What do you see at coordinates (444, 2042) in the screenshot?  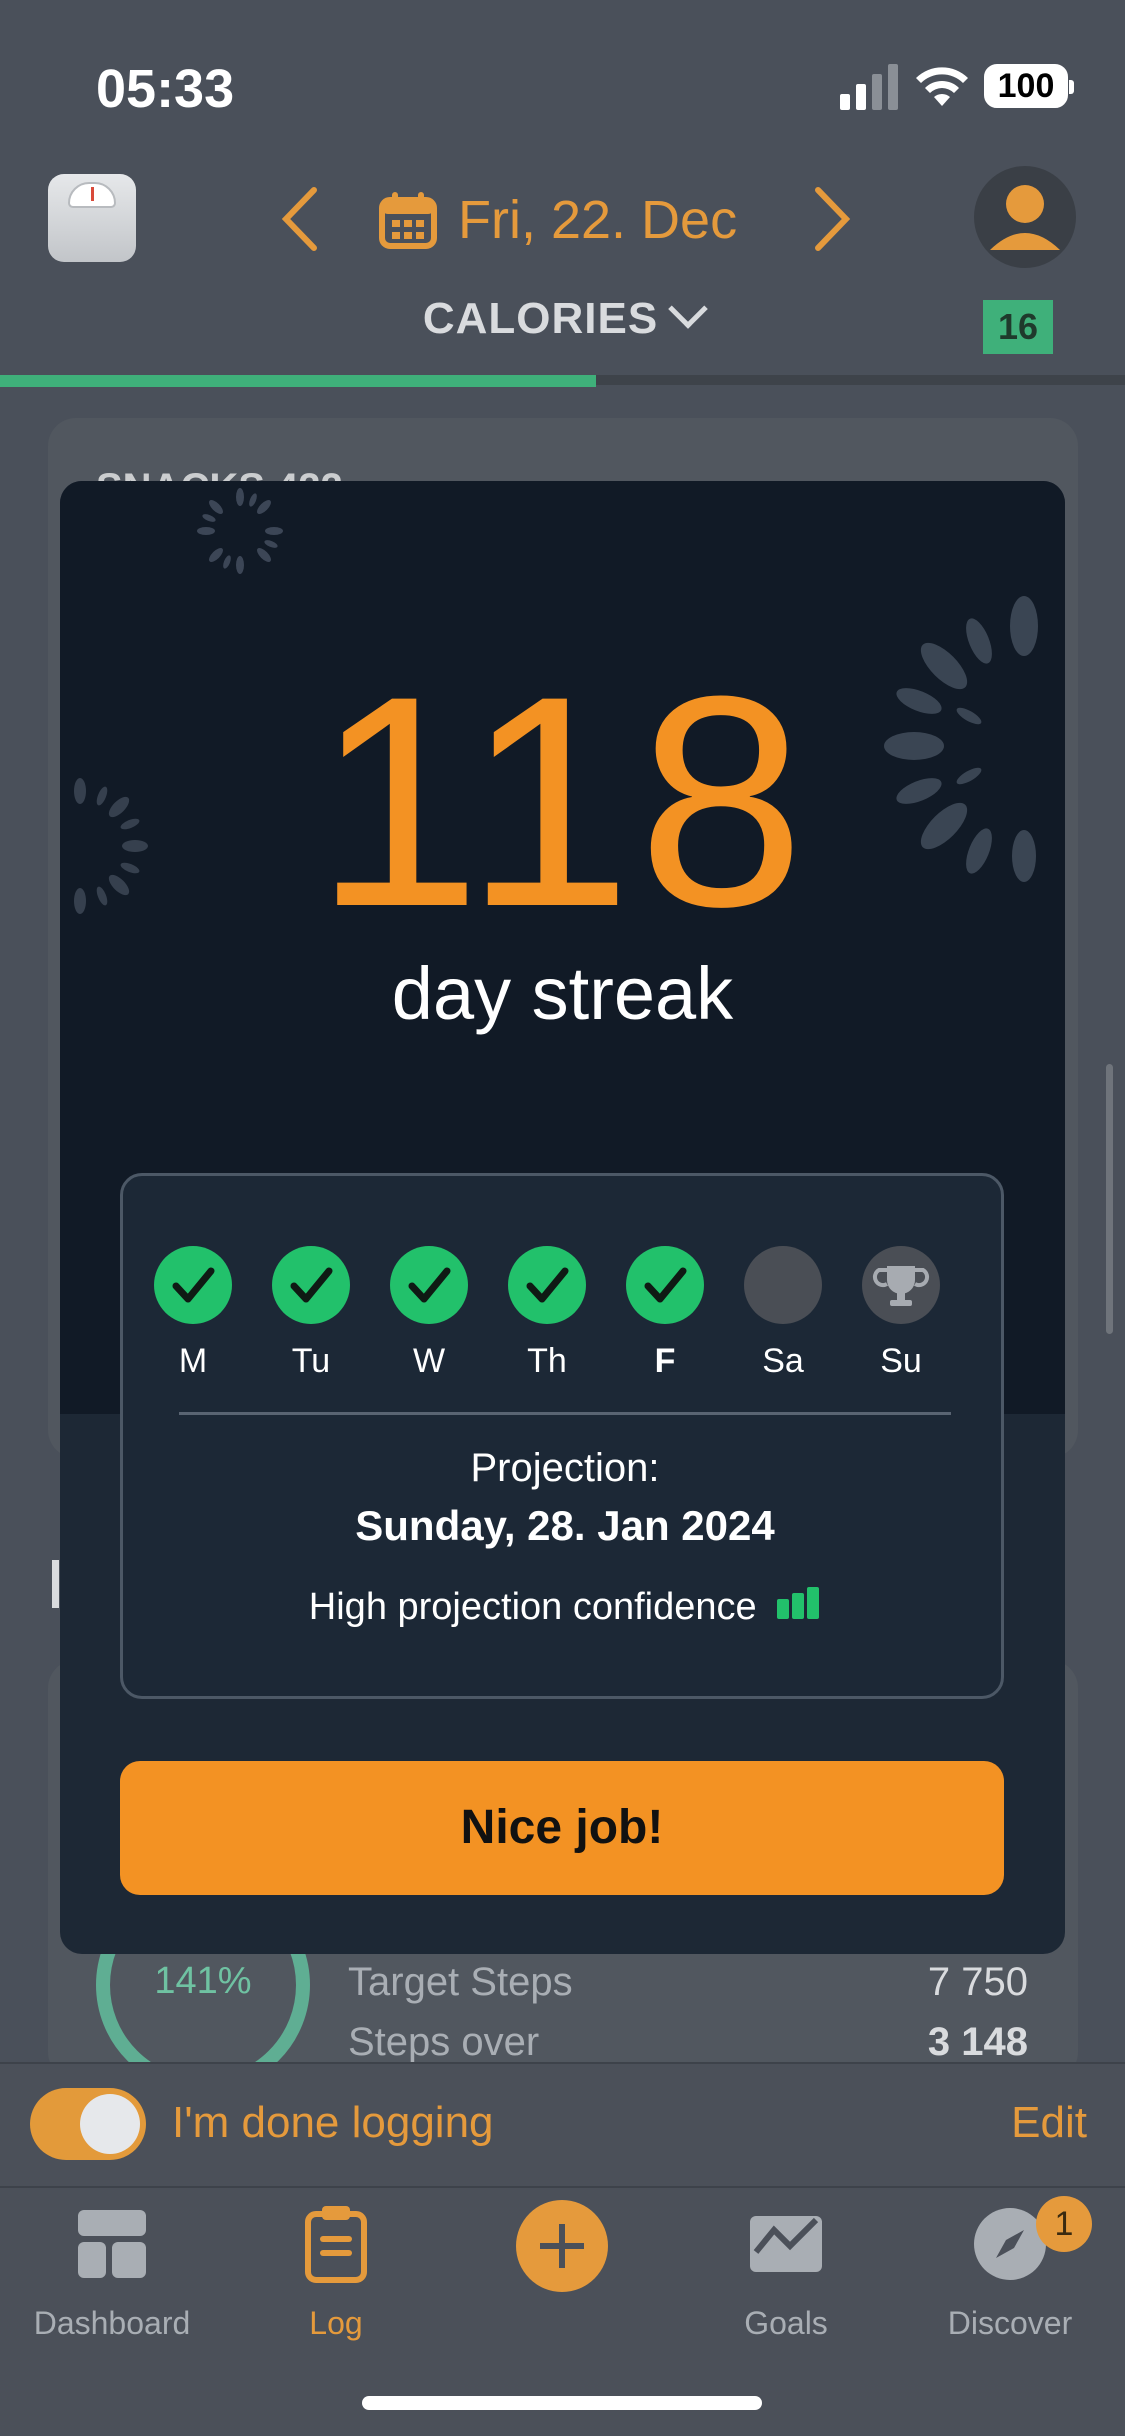 I see `steps-over-label: Steps over` at bounding box center [444, 2042].